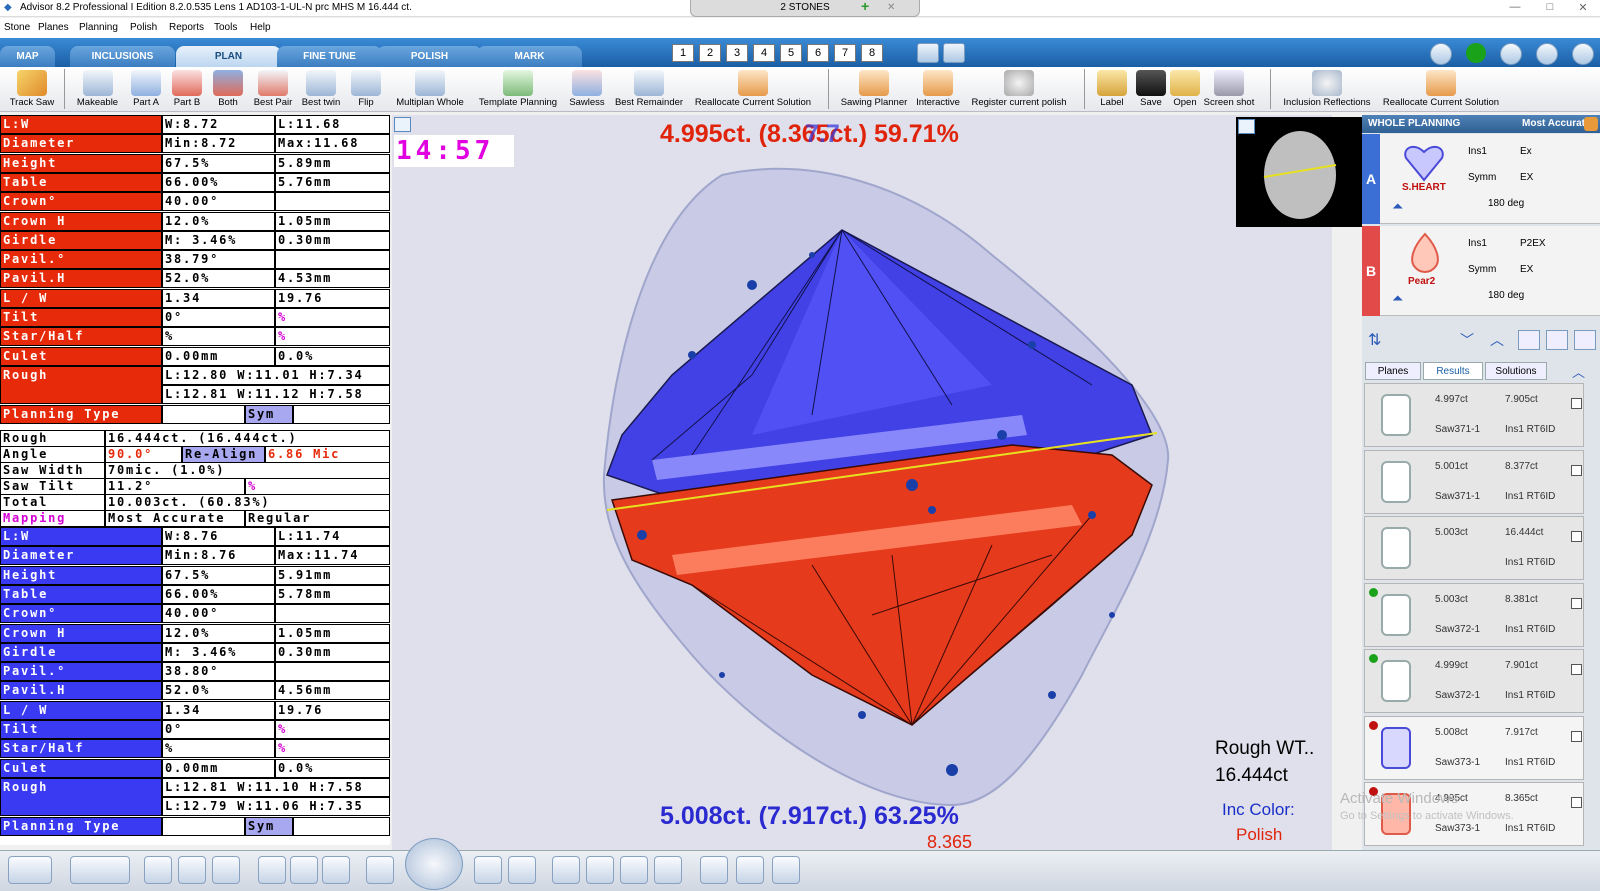  I want to click on chevron-down-icon: ﹀, so click(1467, 340).